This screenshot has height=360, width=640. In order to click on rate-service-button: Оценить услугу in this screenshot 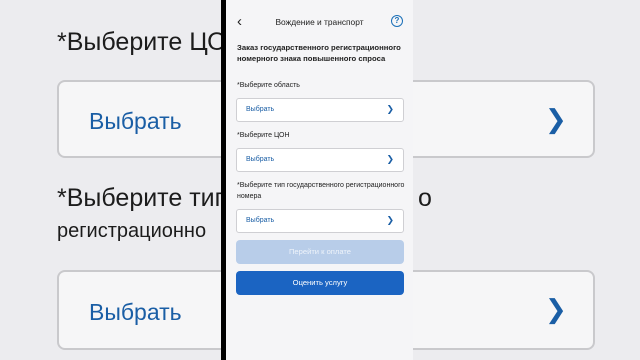, I will do `click(320, 283)`.